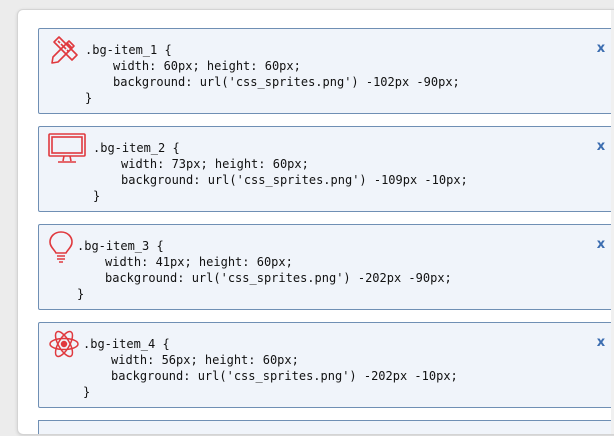  I want to click on next-item-card-partial, so click(326, 427).